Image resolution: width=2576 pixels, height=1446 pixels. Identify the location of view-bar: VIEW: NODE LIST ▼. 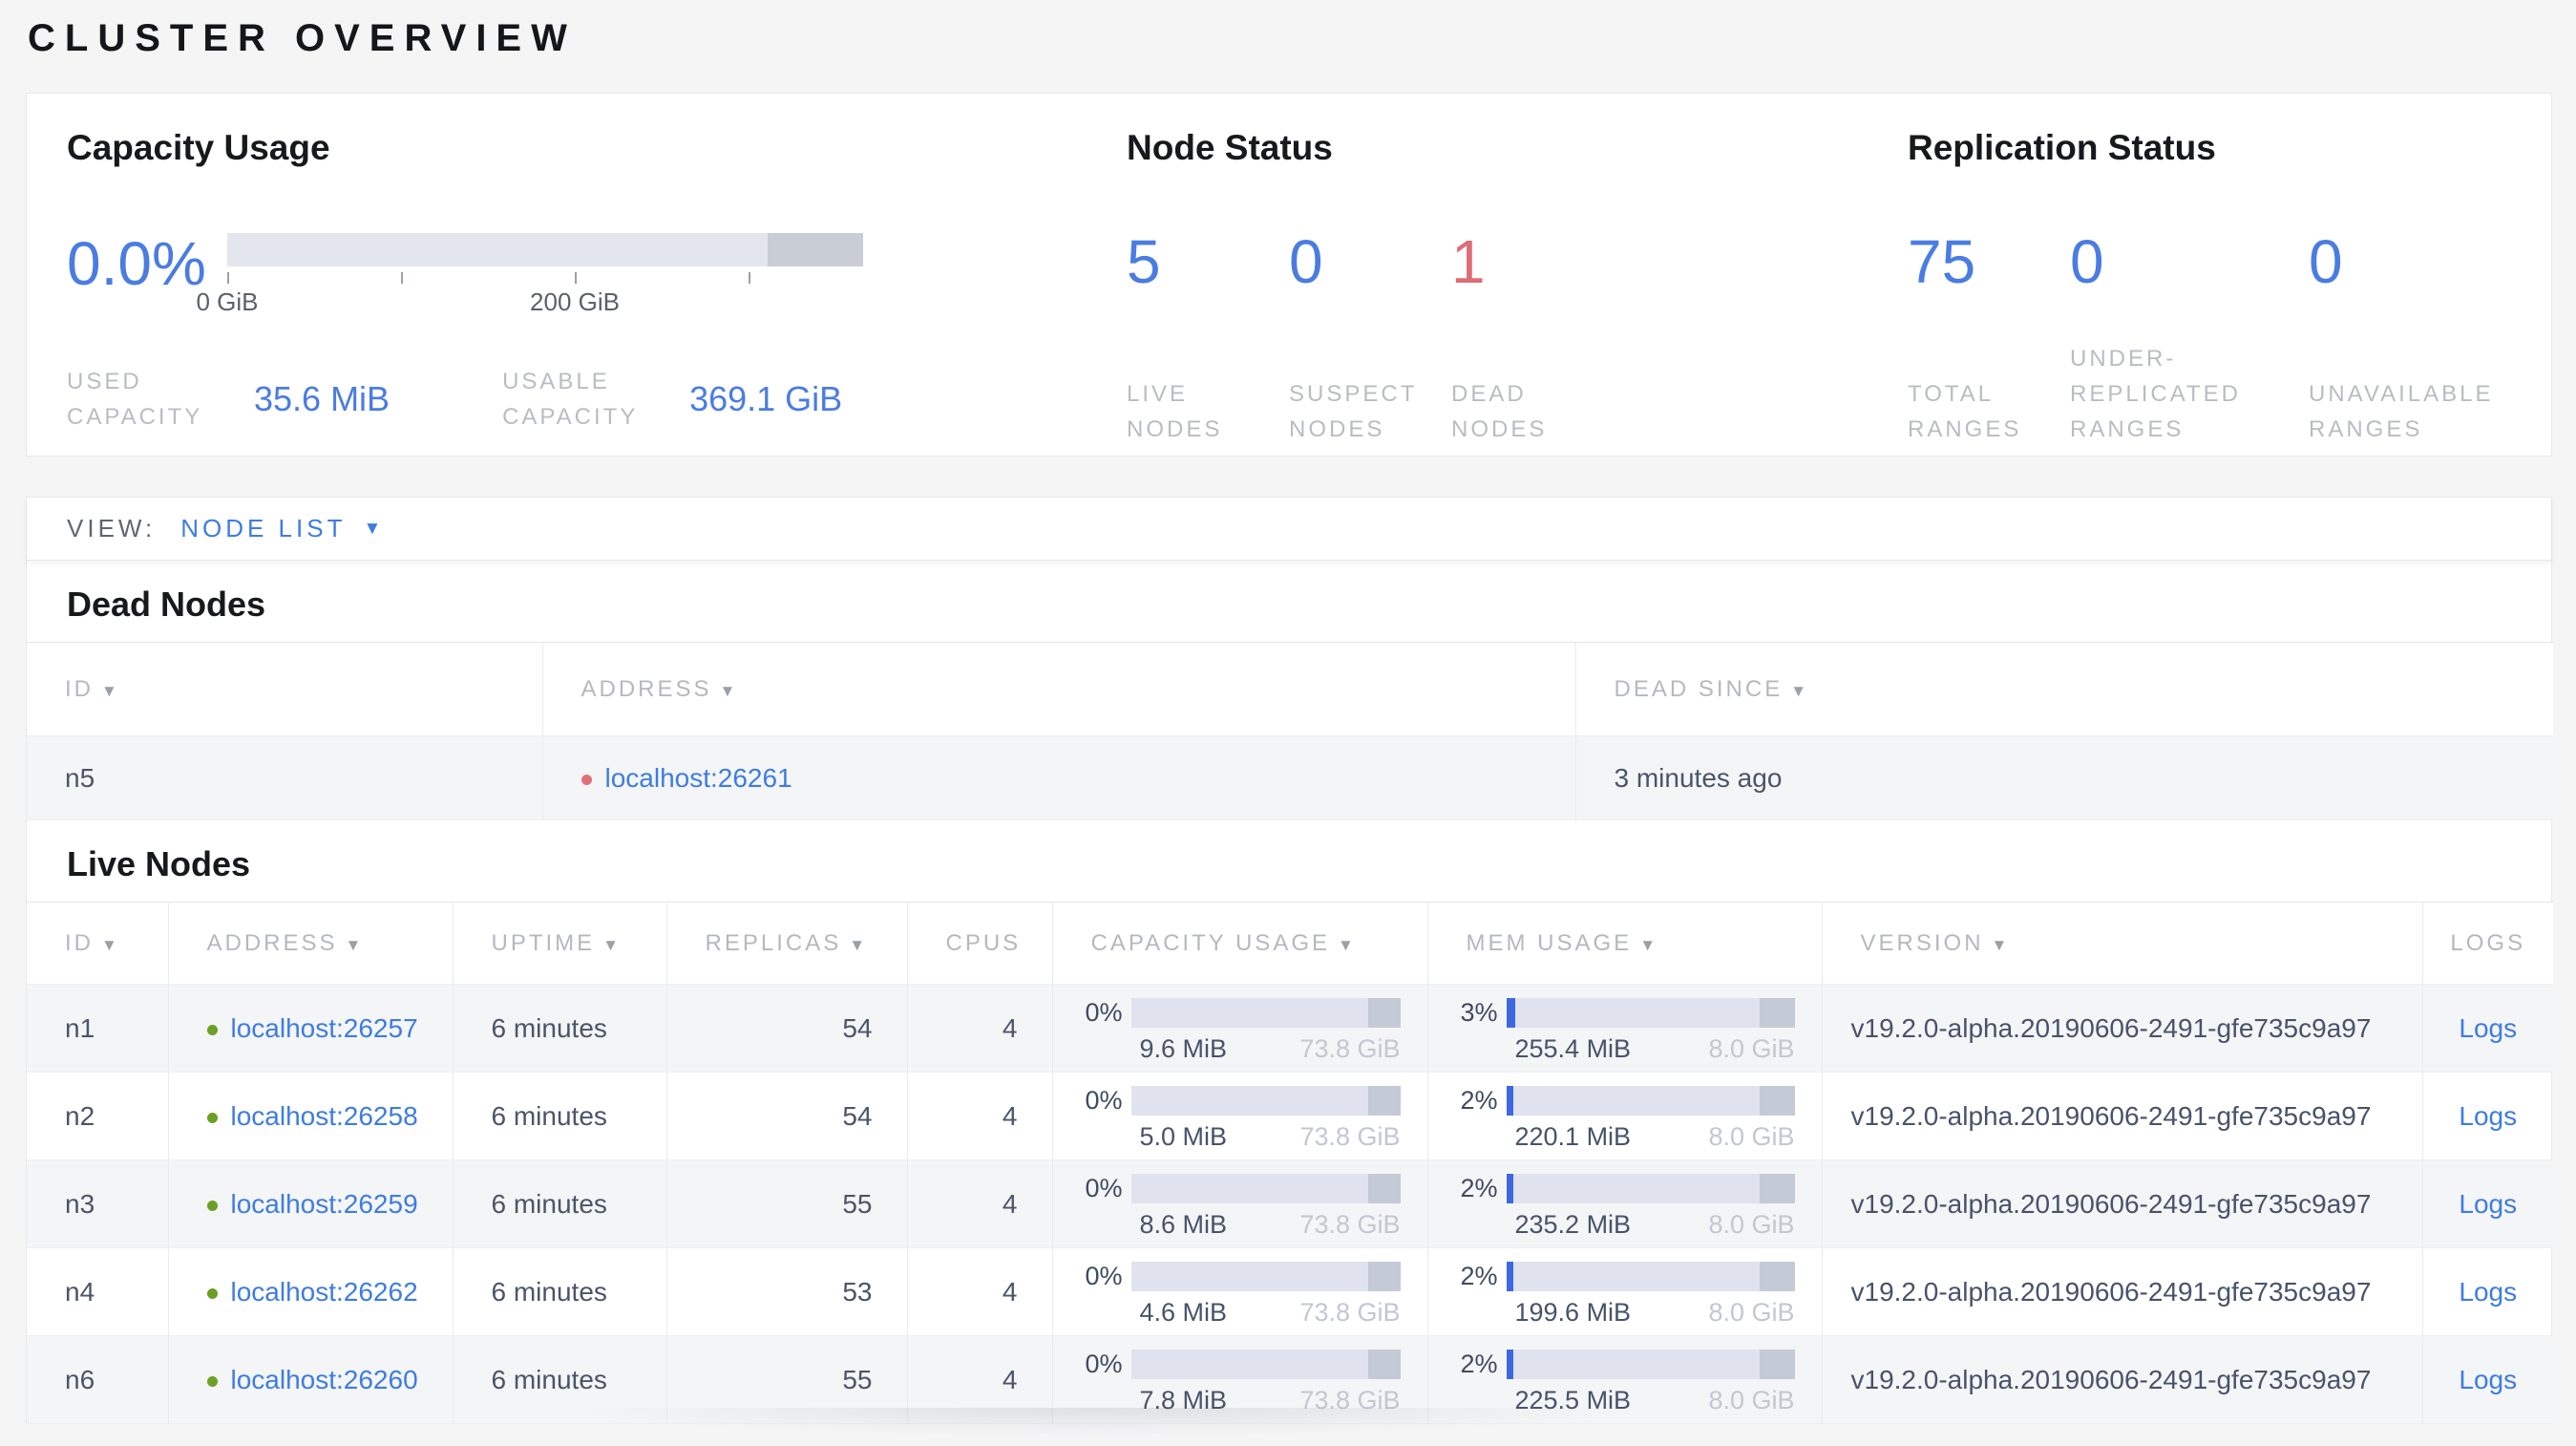
(1289, 529).